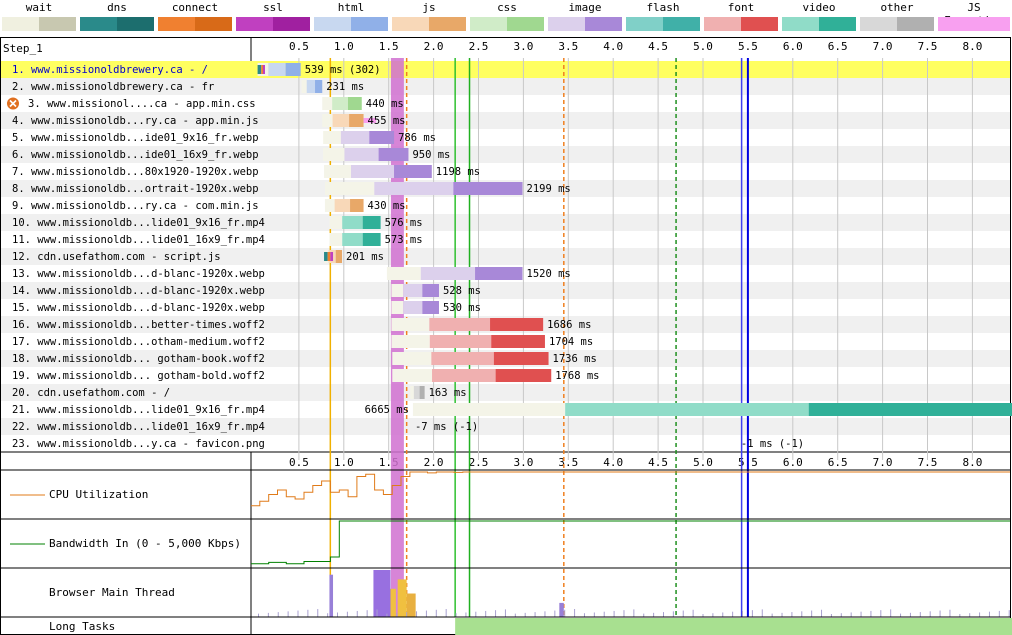 This screenshot has height=635, width=1012. Describe the element at coordinates (135, 172) in the screenshot. I see `request-label: 7. www.missionoldb...80x1920-1920x.webp` at that location.